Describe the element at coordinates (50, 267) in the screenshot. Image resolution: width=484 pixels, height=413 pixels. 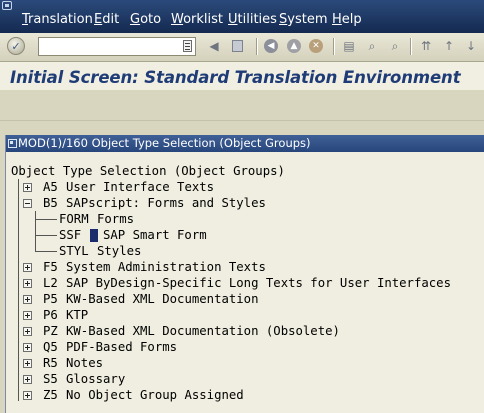
I see `node-code: F5` at that location.